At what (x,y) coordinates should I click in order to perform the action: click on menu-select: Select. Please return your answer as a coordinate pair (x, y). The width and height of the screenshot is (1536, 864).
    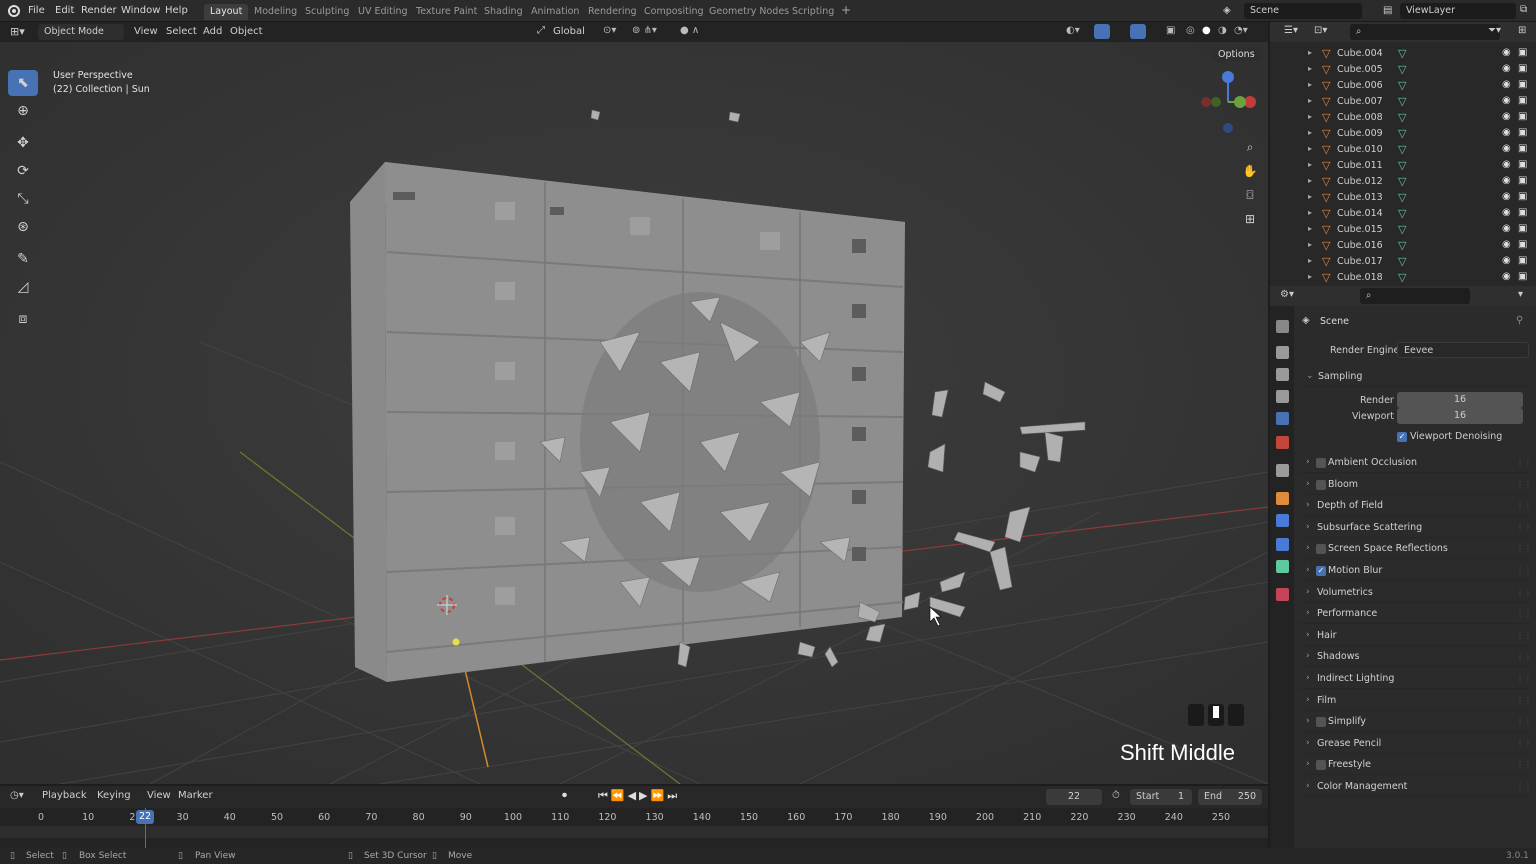
    Looking at the image, I should click on (181, 31).